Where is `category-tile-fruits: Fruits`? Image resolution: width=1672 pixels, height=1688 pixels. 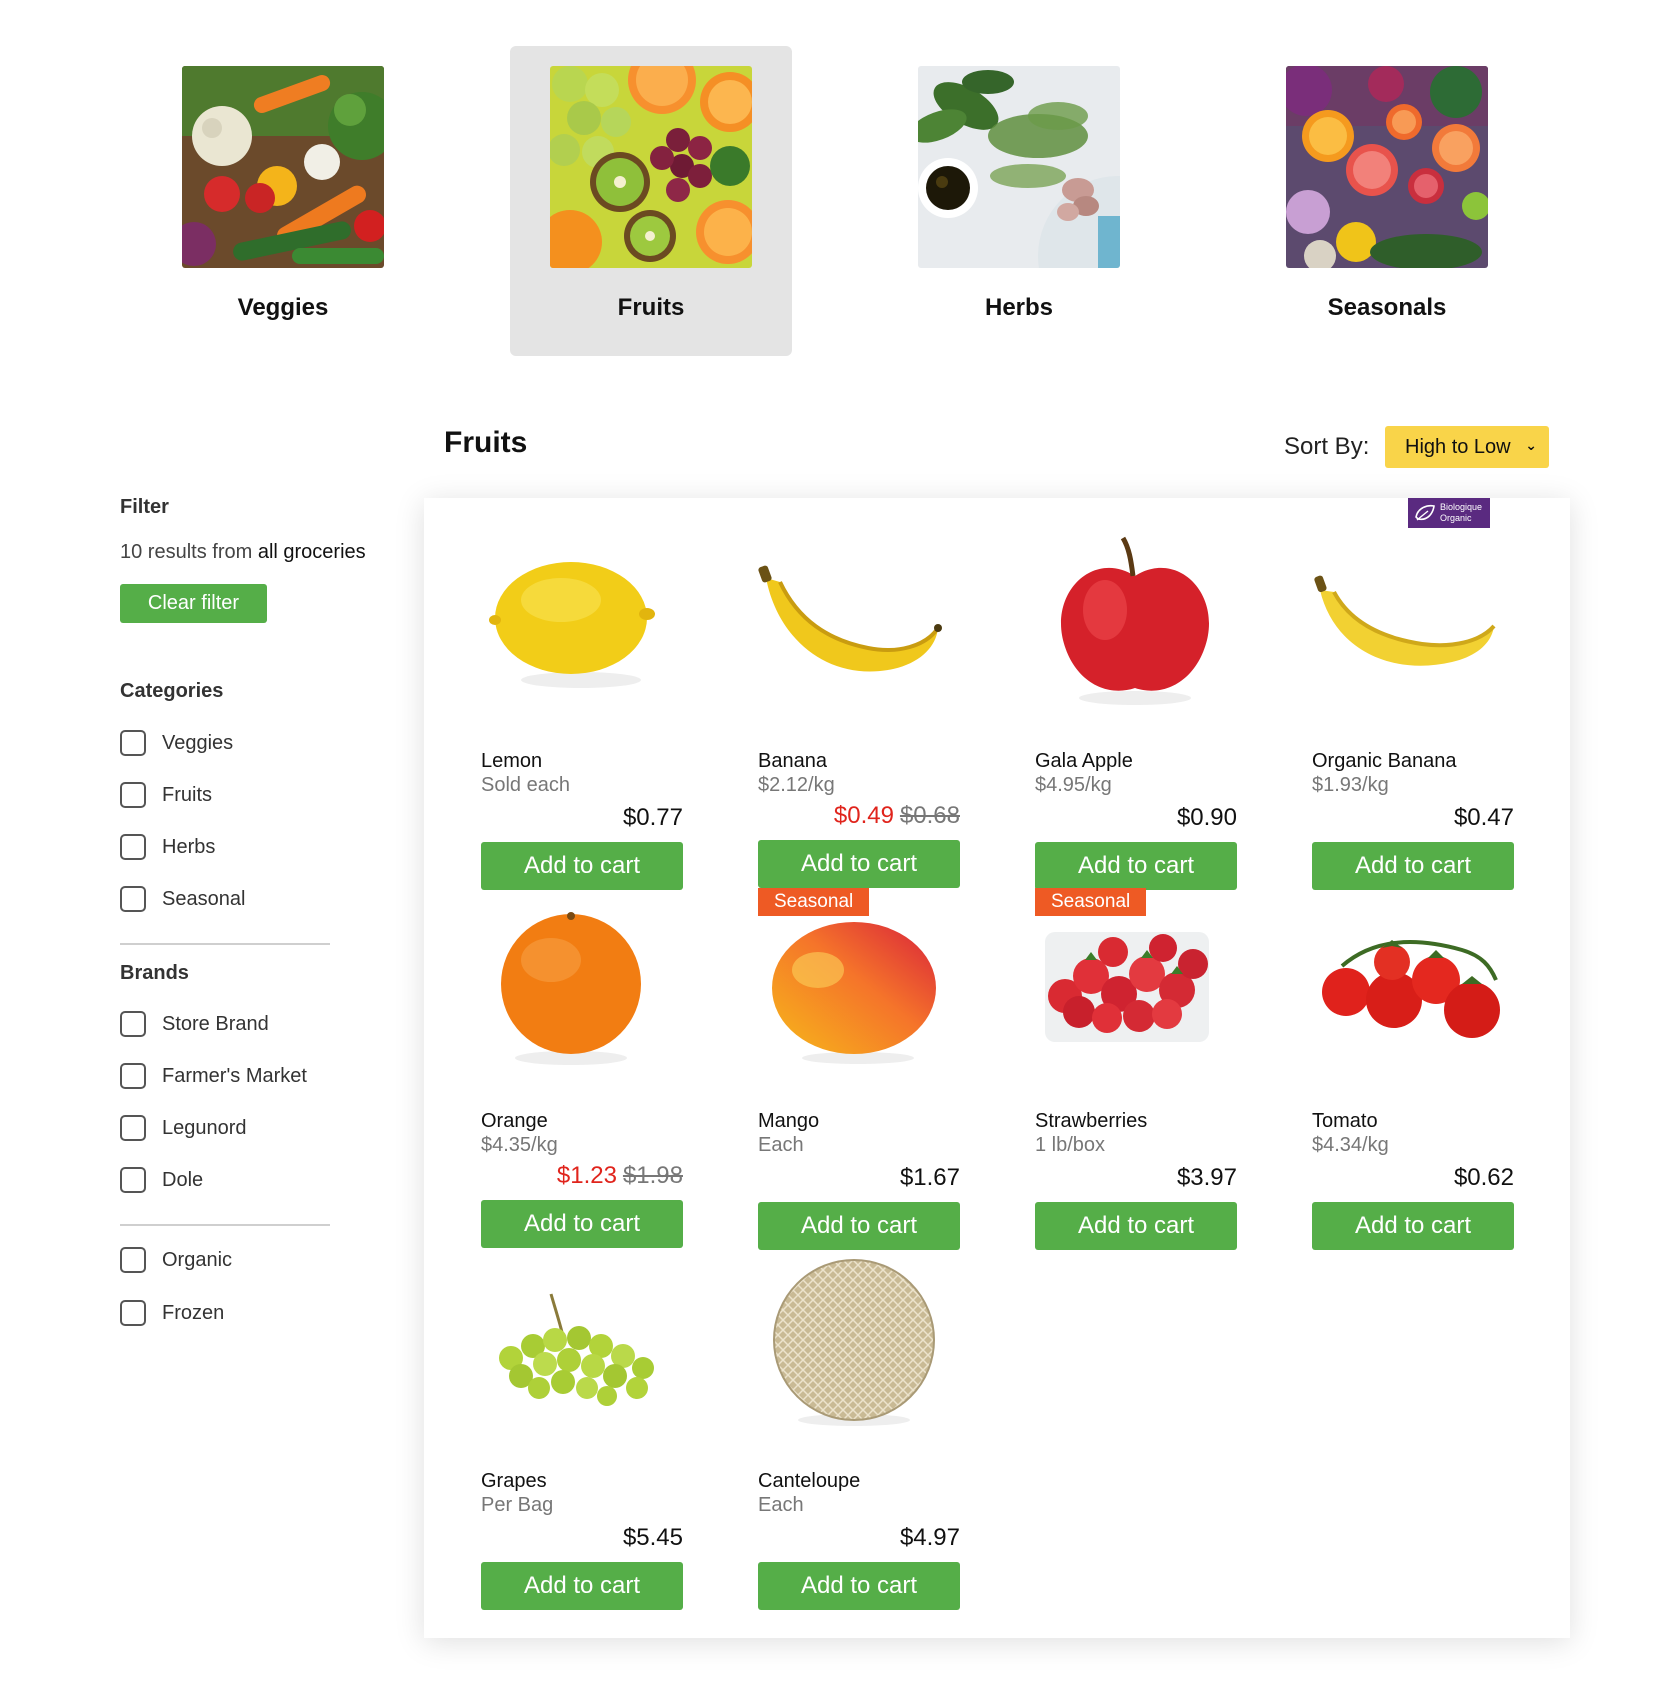 category-tile-fruits: Fruits is located at coordinates (651, 201).